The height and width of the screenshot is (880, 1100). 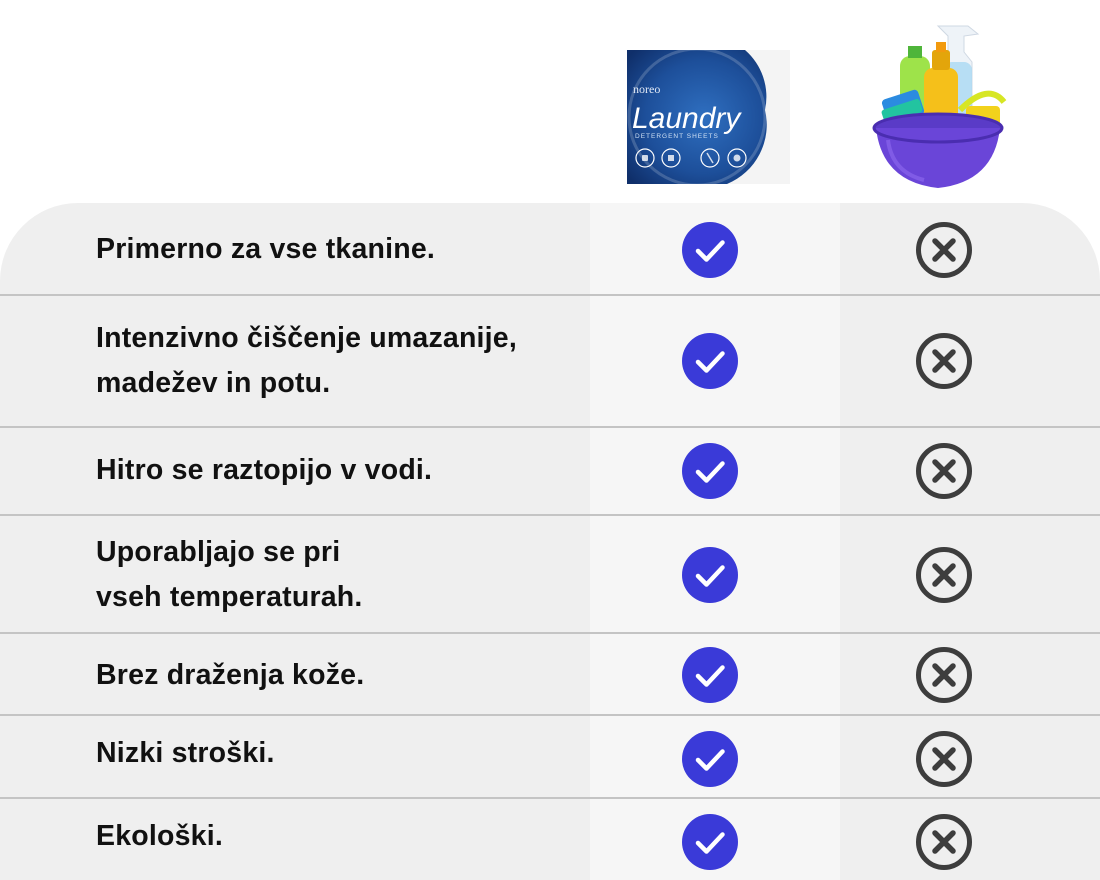 I want to click on laundry-sheets-package-image: noreo Laundry DETERGENT SHEETS, so click(x=708, y=117).